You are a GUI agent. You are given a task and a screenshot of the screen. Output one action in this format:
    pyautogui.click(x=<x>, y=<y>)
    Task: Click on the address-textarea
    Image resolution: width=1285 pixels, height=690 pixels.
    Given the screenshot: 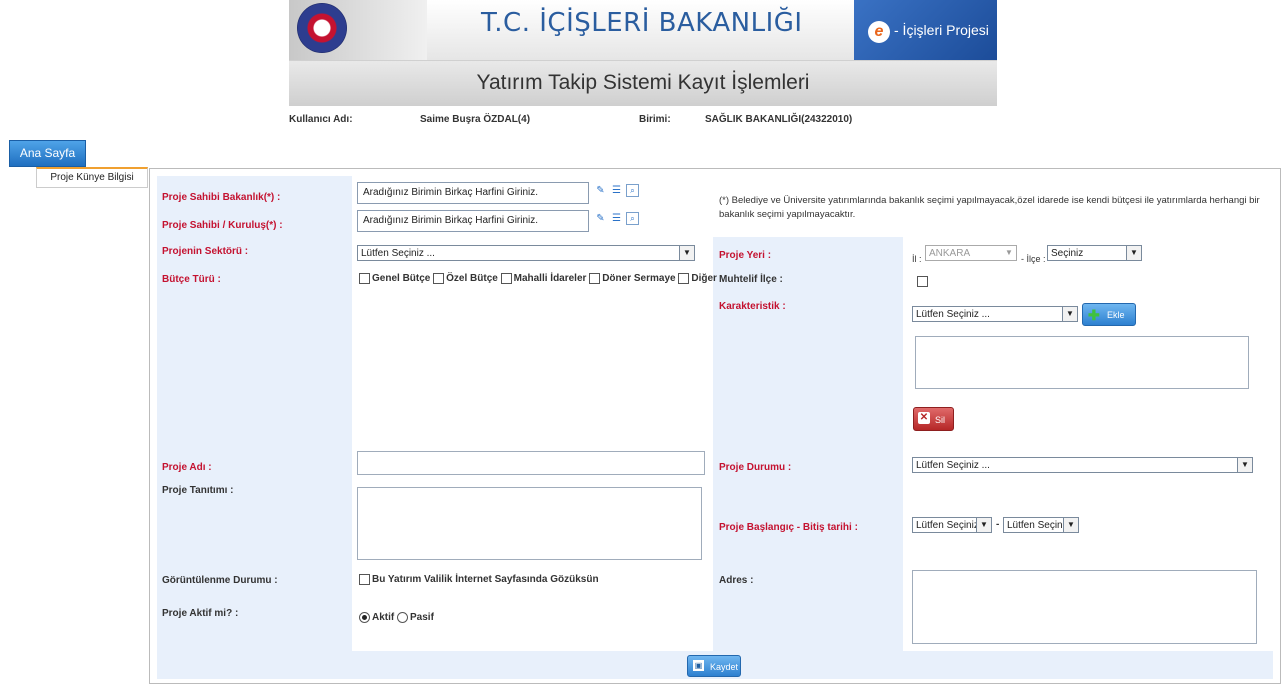 What is the action you would take?
    pyautogui.click(x=1084, y=607)
    